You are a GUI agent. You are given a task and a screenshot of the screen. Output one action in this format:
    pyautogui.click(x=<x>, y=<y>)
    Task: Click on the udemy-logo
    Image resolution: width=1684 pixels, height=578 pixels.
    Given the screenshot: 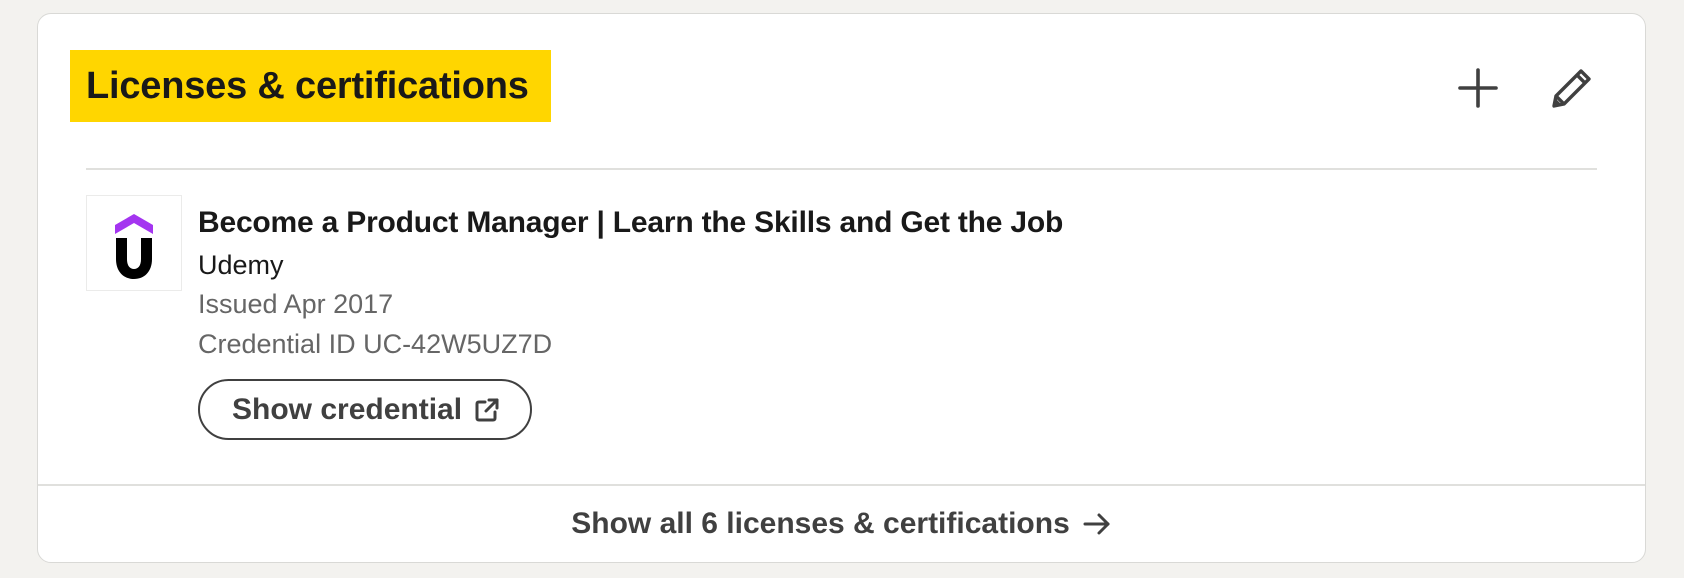 What is the action you would take?
    pyautogui.click(x=134, y=243)
    